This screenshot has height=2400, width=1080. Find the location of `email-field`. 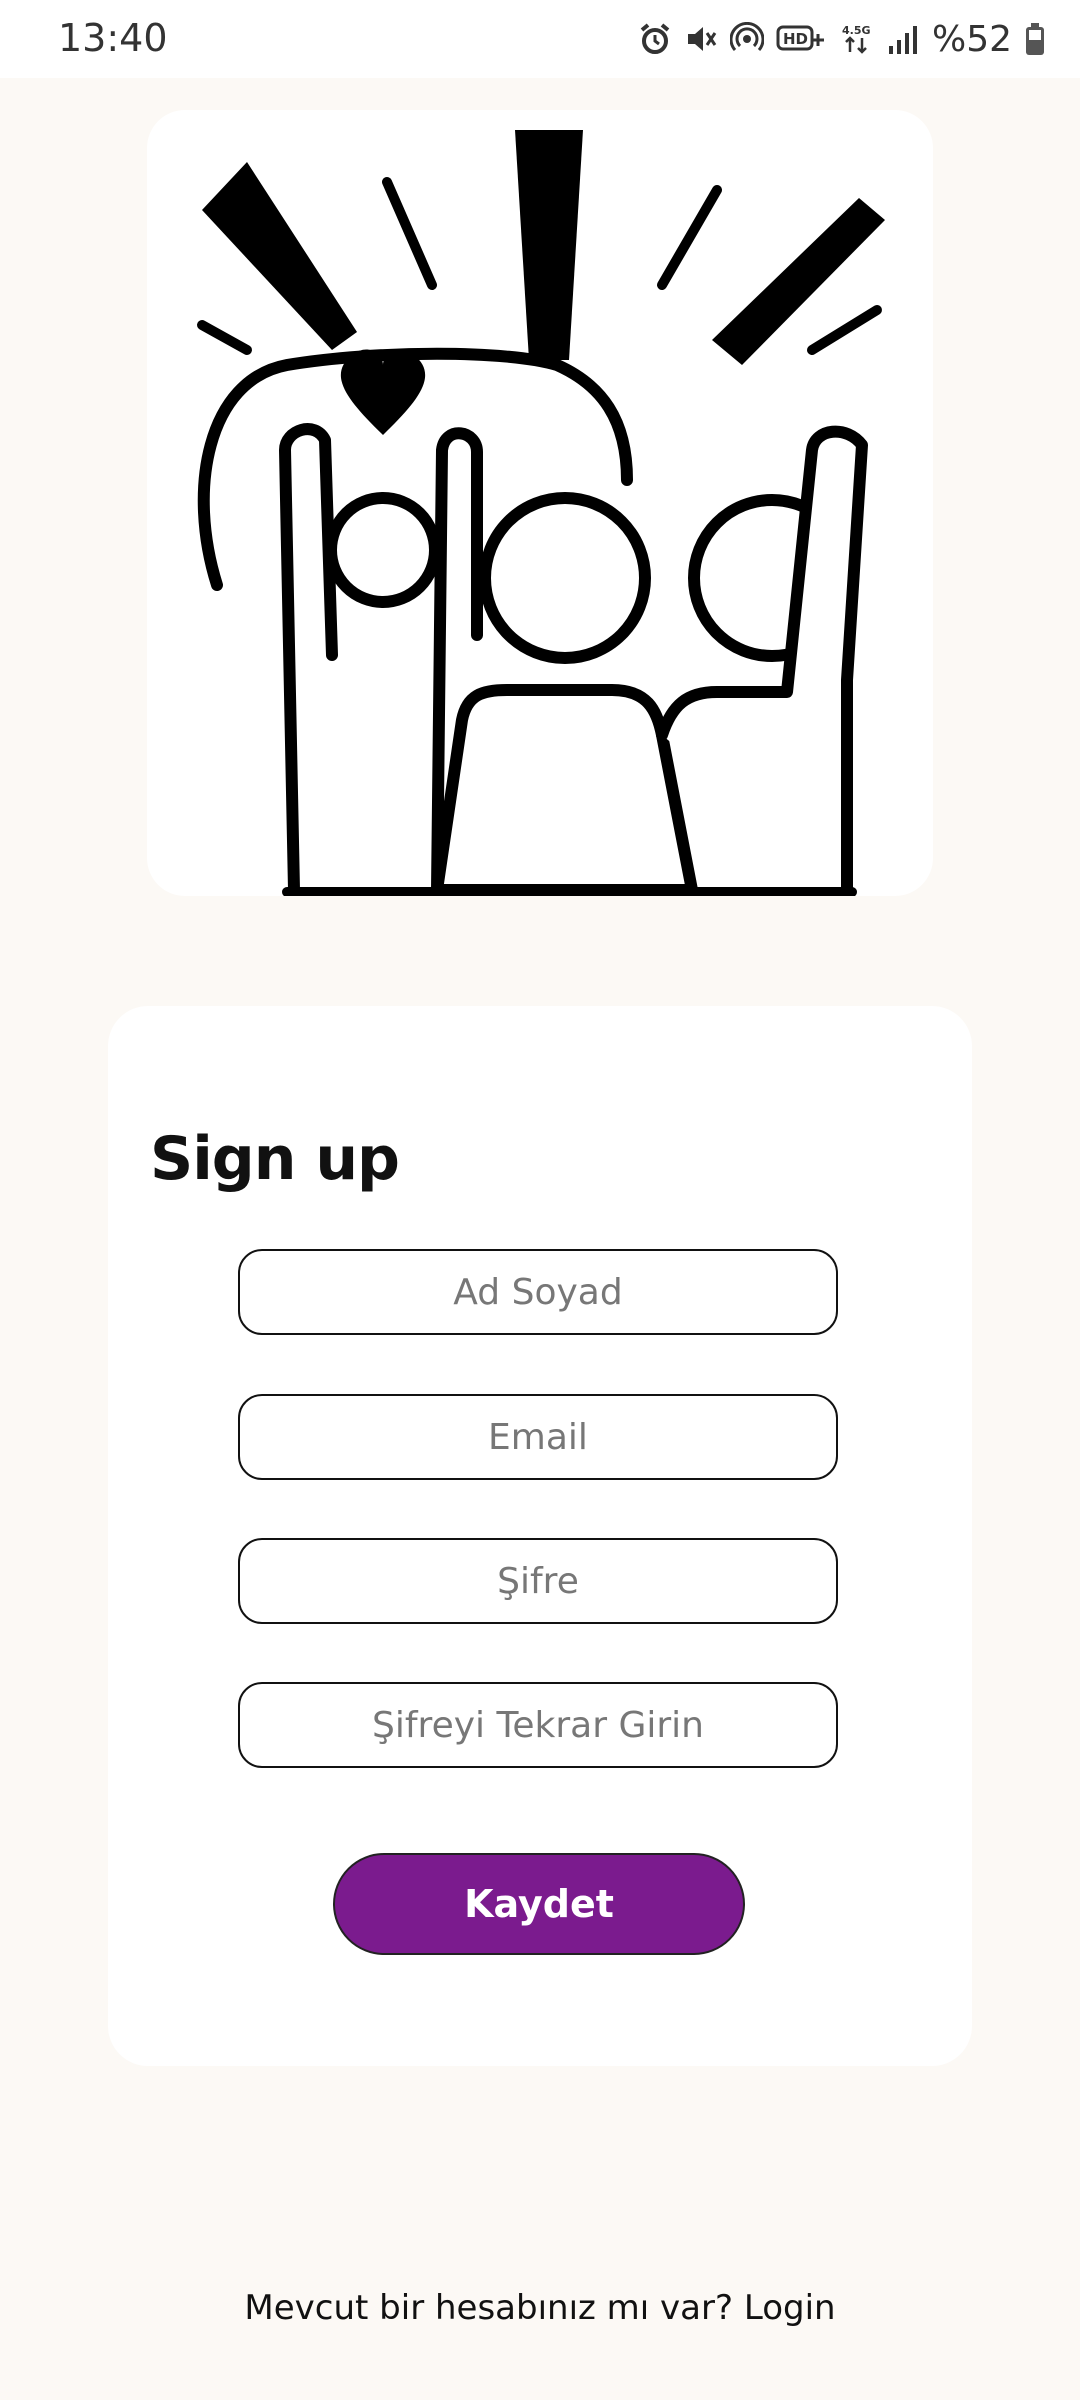

email-field is located at coordinates (538, 1437).